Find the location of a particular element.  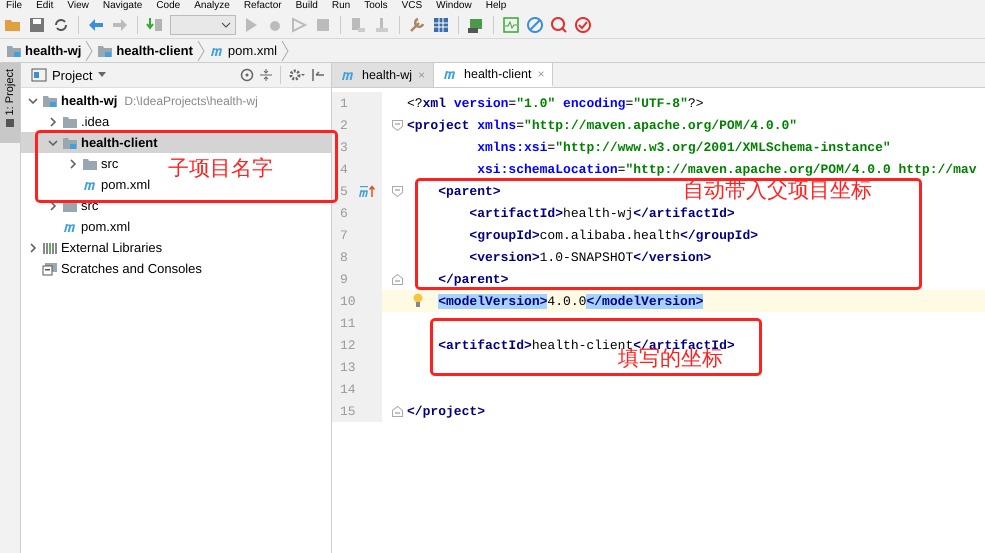

line-number: 1 is located at coordinates (344, 103).